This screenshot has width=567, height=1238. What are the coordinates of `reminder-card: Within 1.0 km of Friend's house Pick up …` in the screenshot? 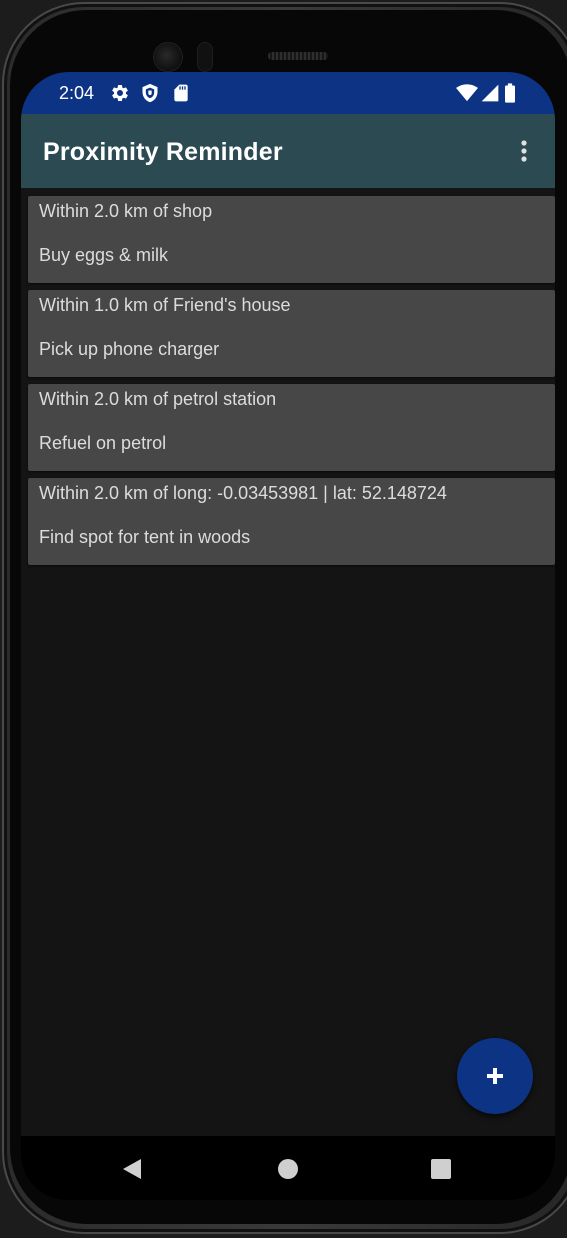 It's located at (291, 333).